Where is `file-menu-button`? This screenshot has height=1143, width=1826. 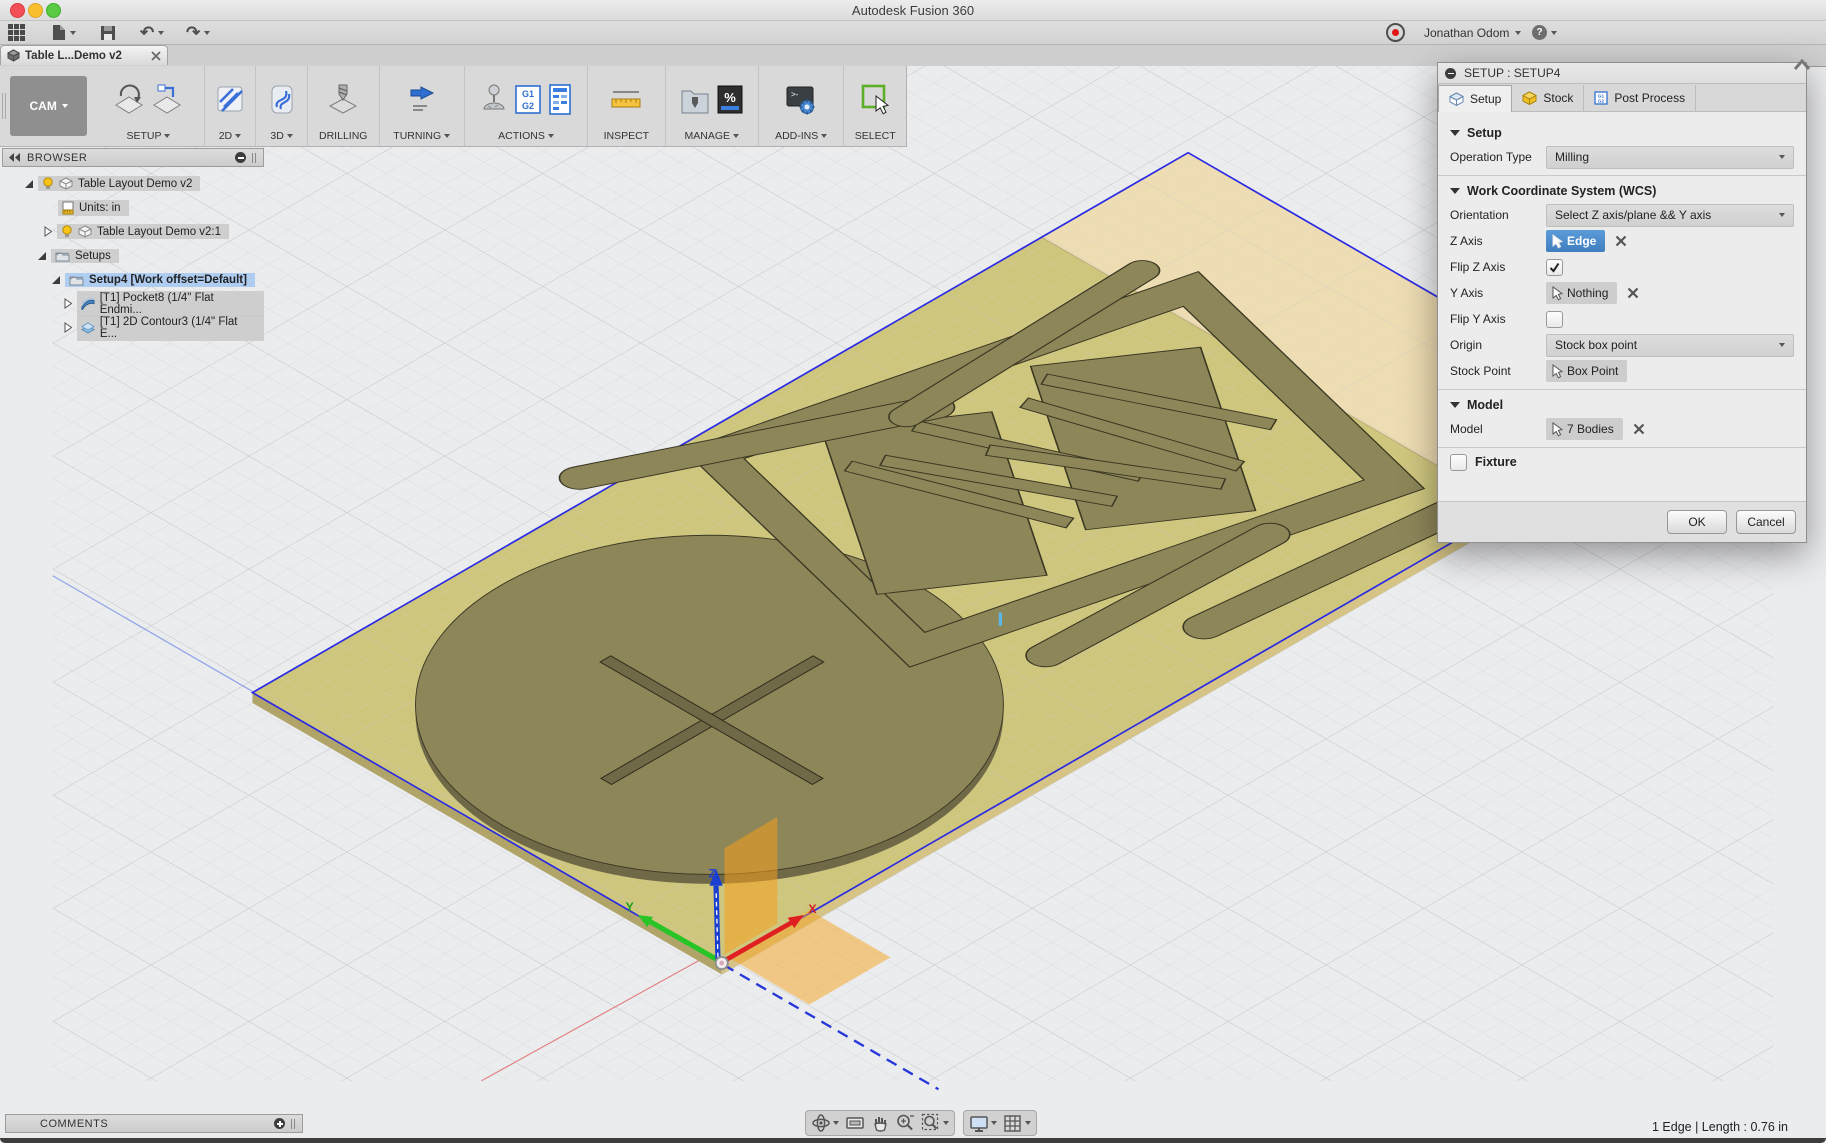
file-menu-button is located at coordinates (64, 32).